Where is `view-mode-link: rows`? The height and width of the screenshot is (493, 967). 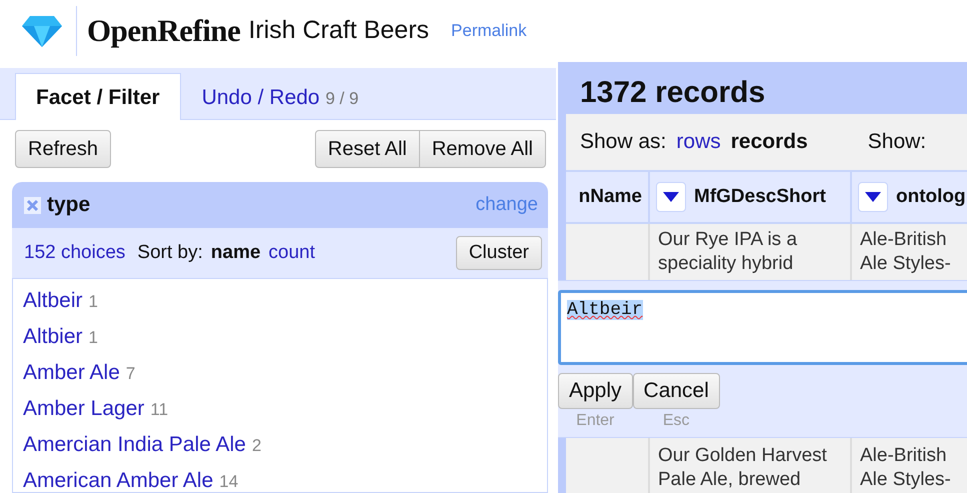 view-mode-link: rows is located at coordinates (698, 142).